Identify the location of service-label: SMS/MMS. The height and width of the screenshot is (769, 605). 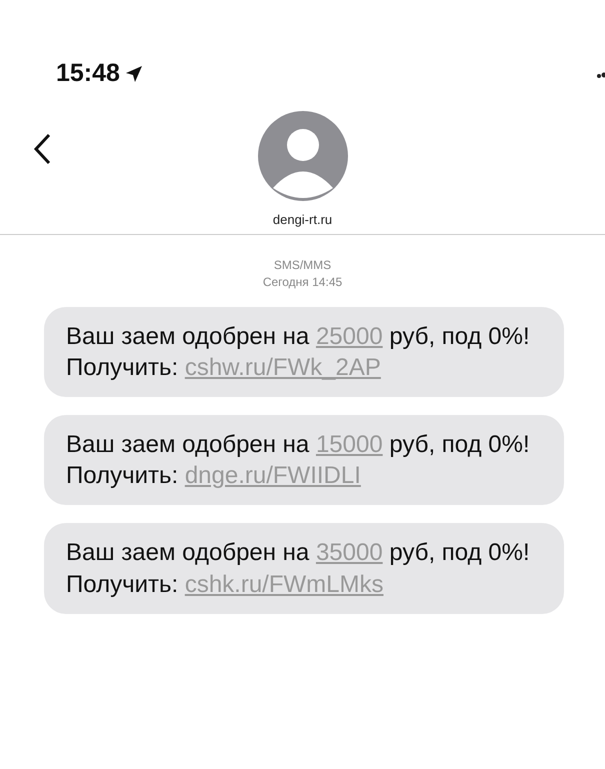
(302, 265).